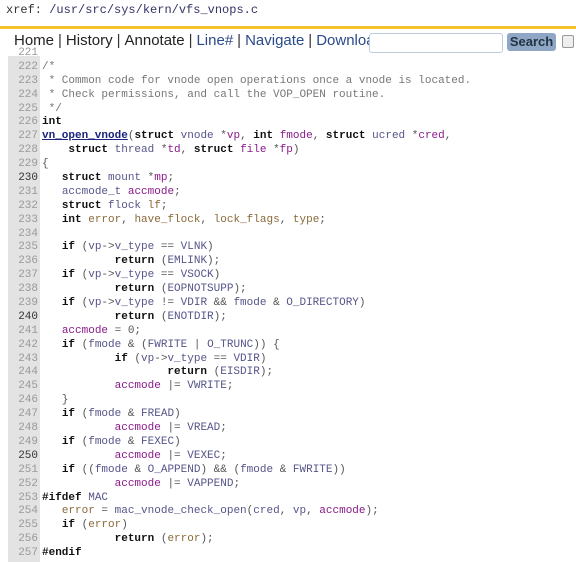  Describe the element at coordinates (23, 221) in the screenshot. I see `line-number-link: 233` at that location.